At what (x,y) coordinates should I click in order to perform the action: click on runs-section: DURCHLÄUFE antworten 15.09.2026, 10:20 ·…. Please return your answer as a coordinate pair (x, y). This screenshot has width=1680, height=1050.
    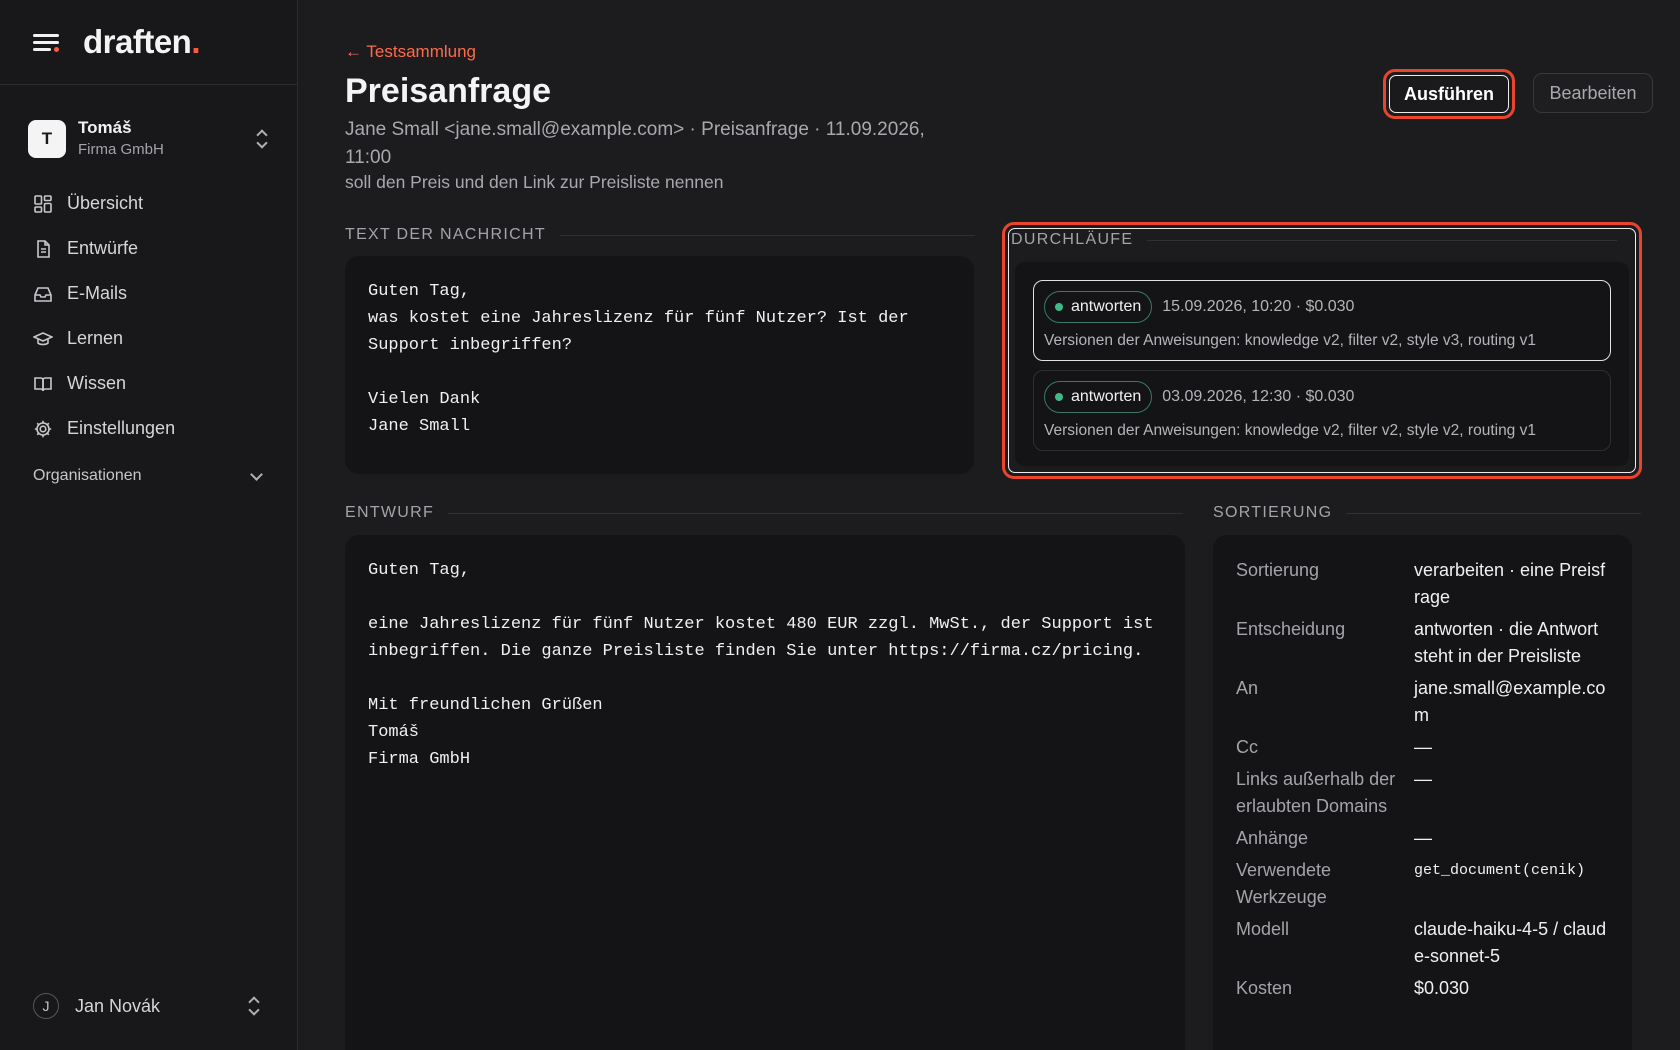
    Looking at the image, I should click on (1322, 350).